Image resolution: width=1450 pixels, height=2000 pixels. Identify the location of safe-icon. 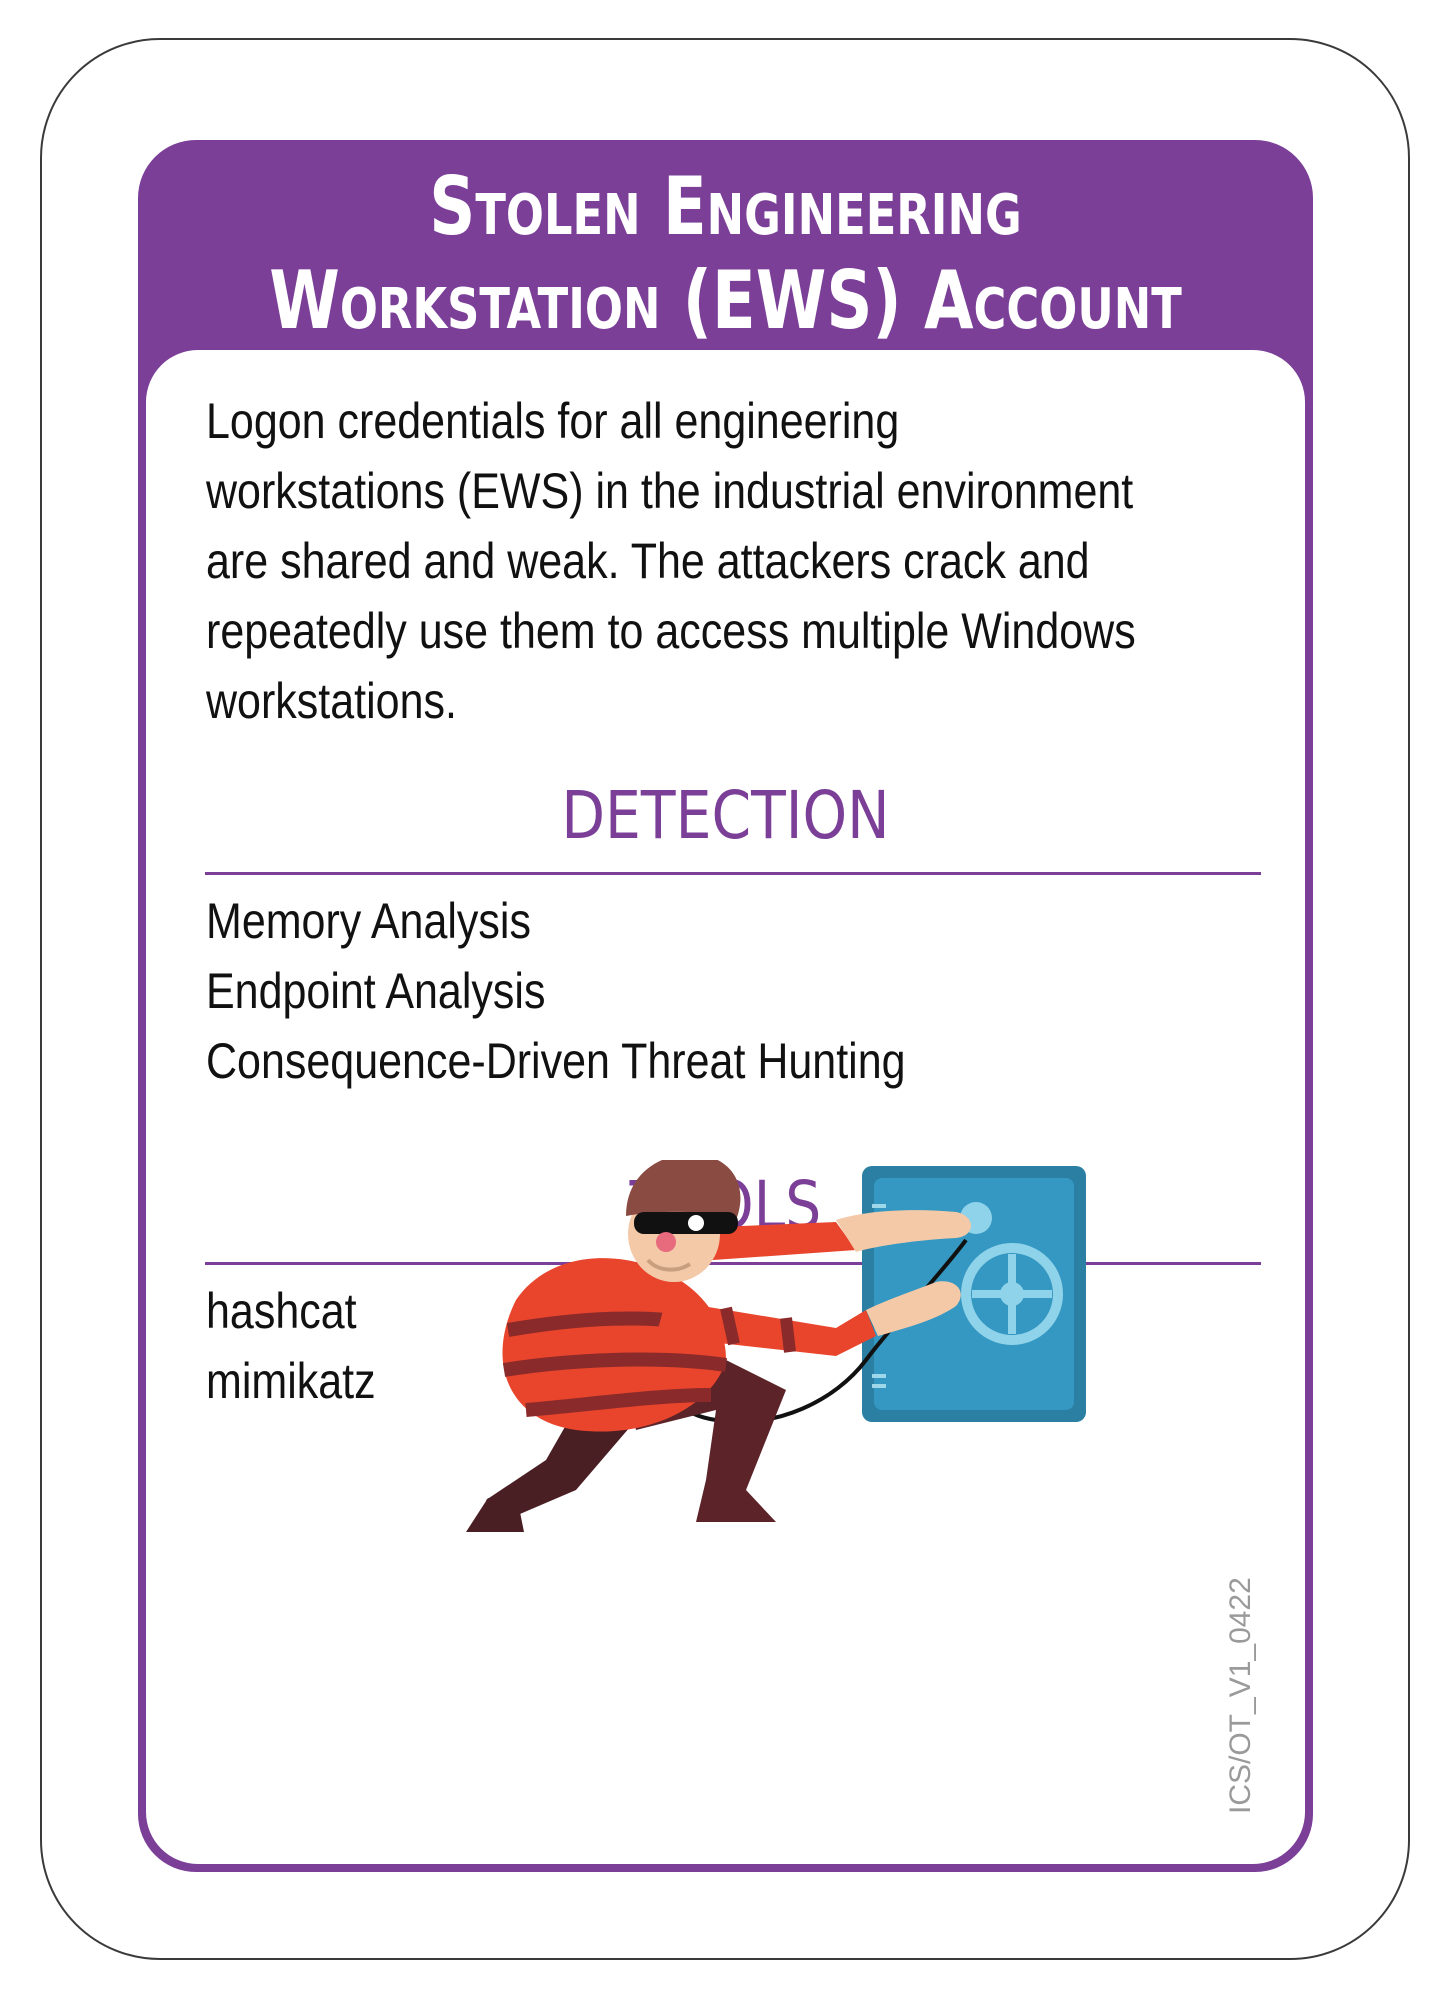
(974, 1294).